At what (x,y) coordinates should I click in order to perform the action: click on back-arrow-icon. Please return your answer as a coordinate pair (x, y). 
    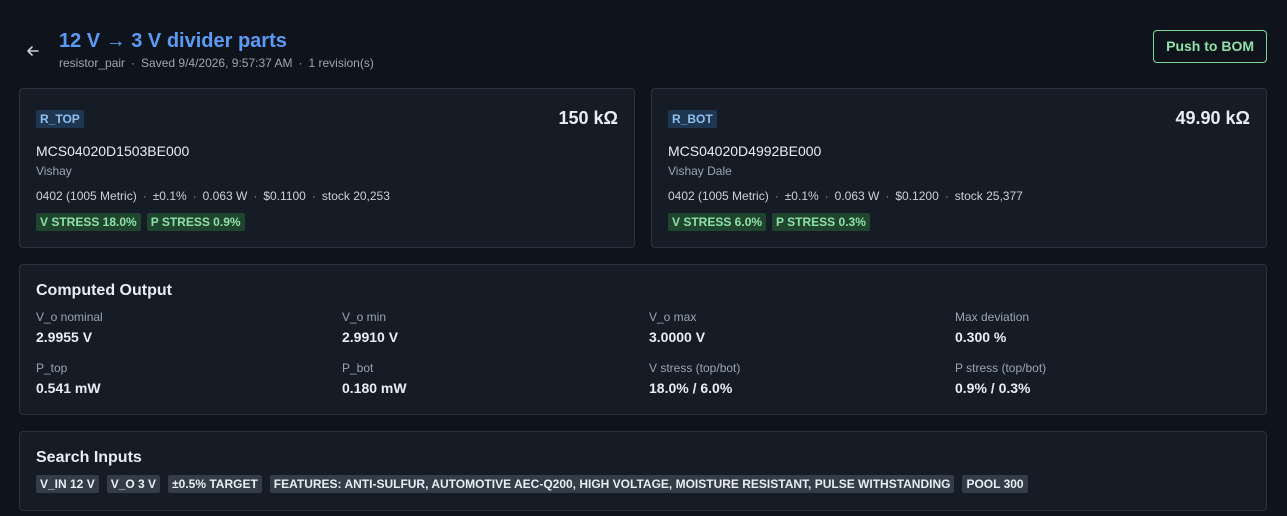
    Looking at the image, I should click on (35, 51).